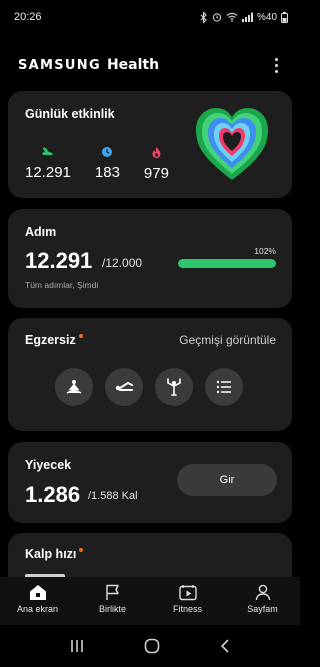 This screenshot has height=667, width=320. I want to click on exercise-shortcuts, so click(149, 387).